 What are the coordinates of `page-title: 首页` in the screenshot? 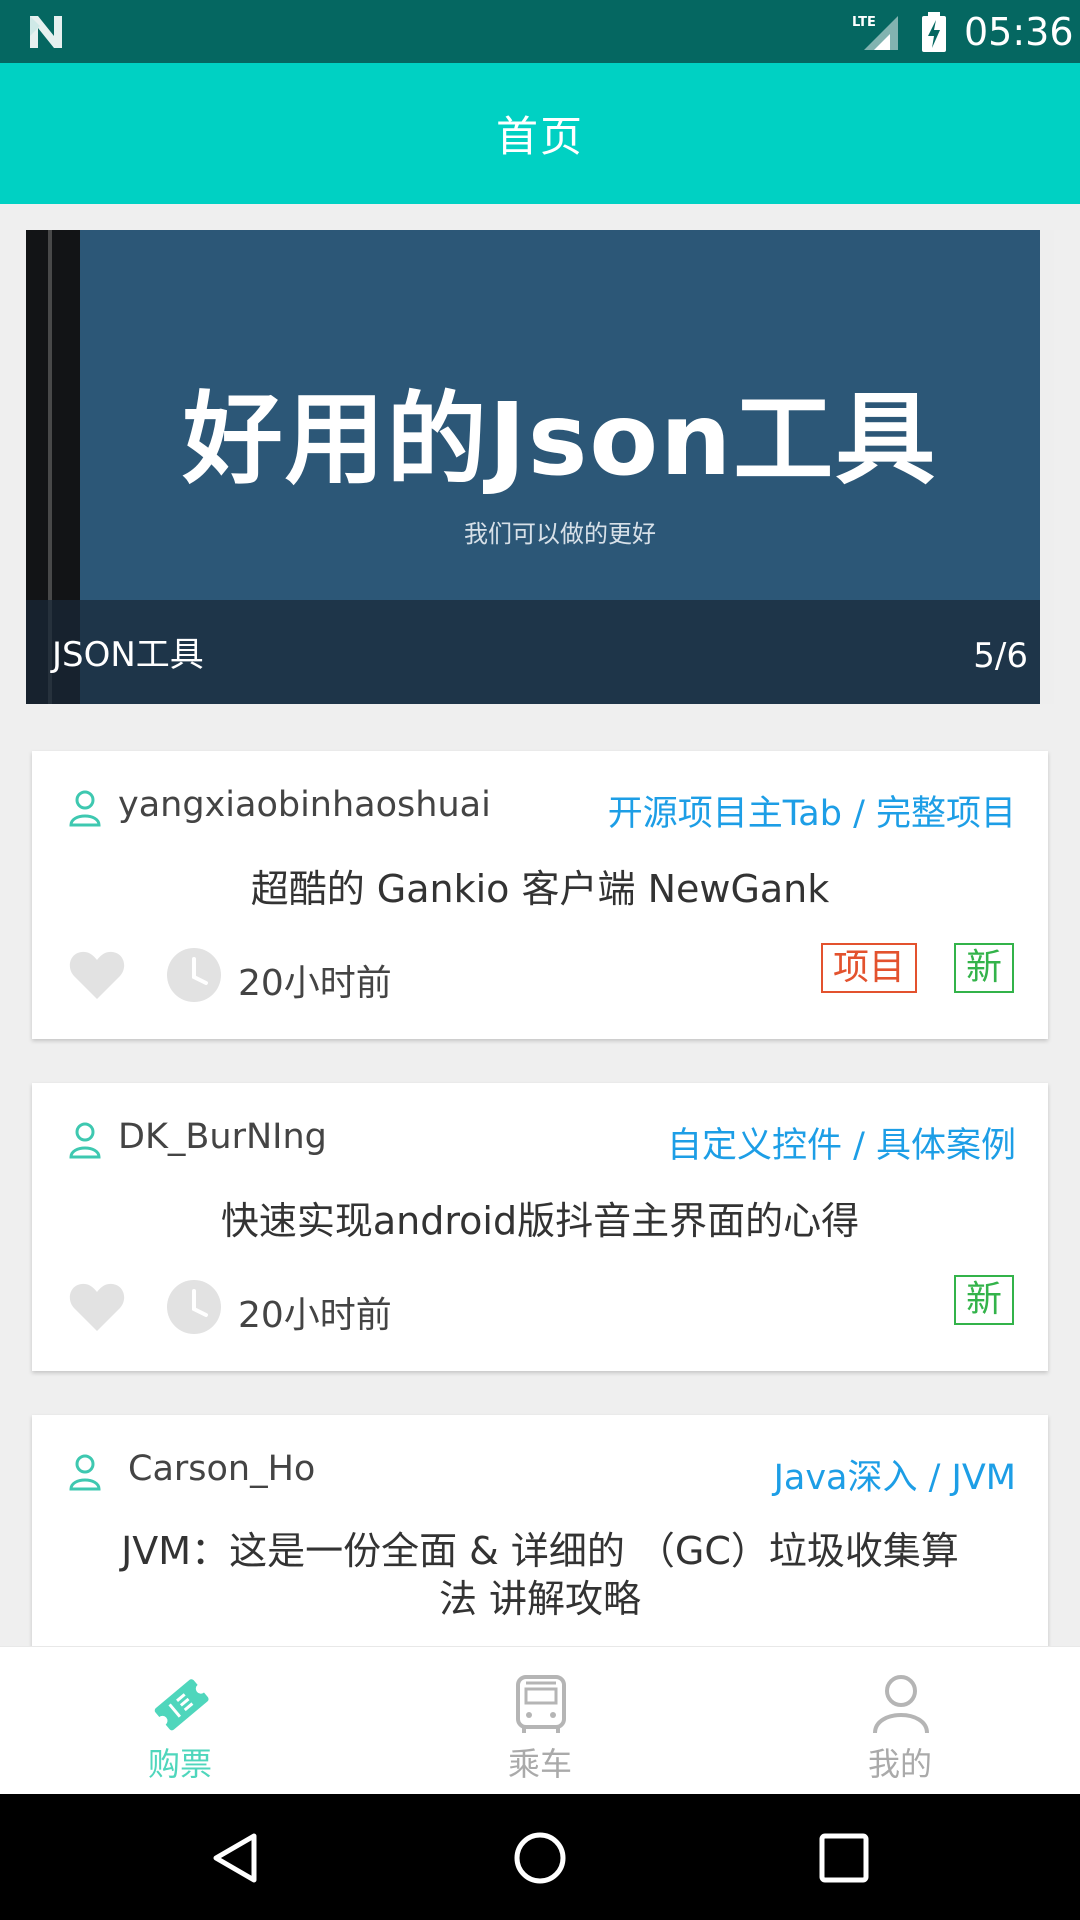 It's located at (539, 136).